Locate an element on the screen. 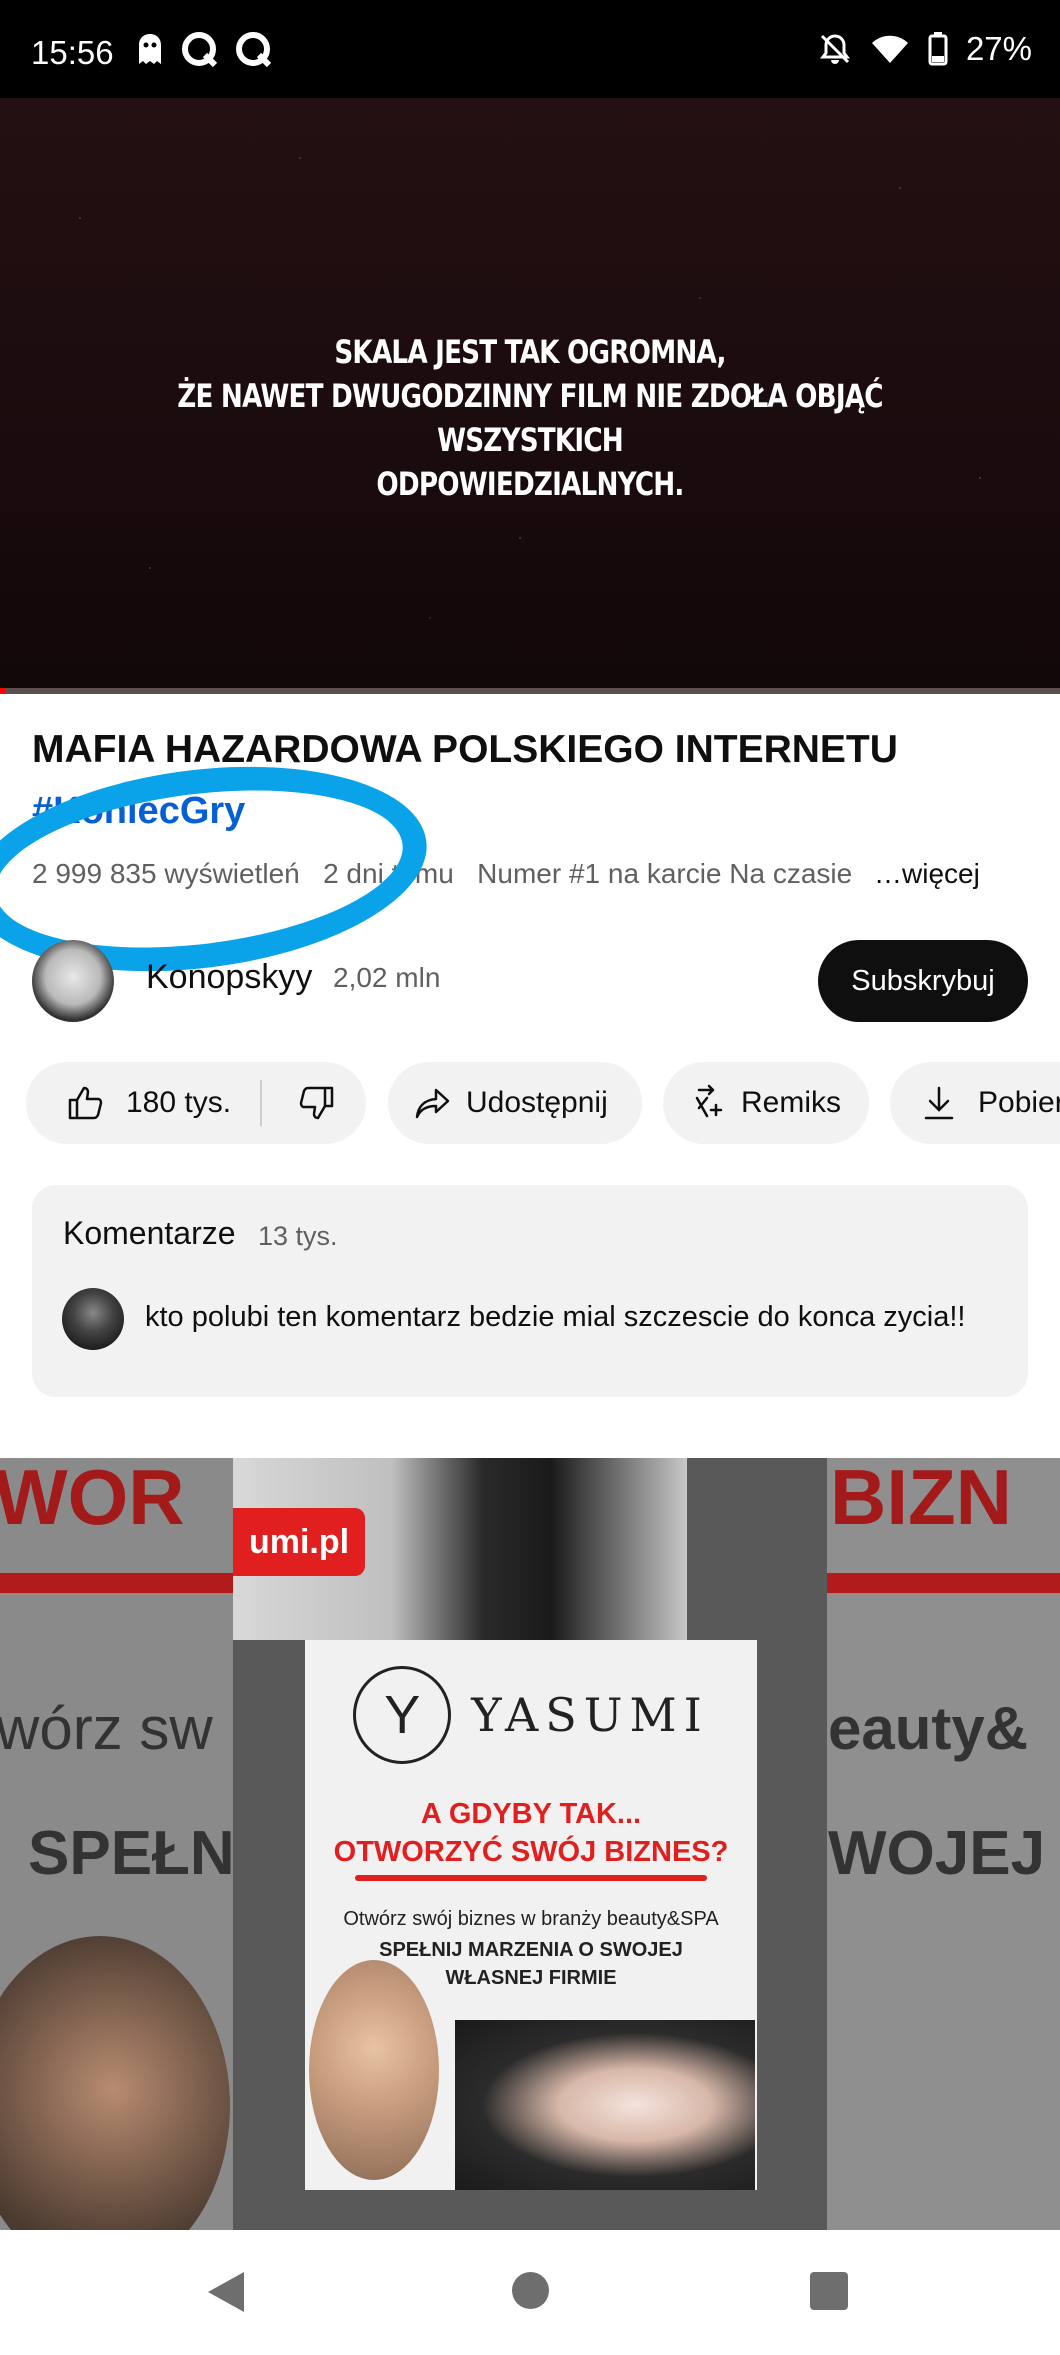  commenter-avatar is located at coordinates (93, 1319).